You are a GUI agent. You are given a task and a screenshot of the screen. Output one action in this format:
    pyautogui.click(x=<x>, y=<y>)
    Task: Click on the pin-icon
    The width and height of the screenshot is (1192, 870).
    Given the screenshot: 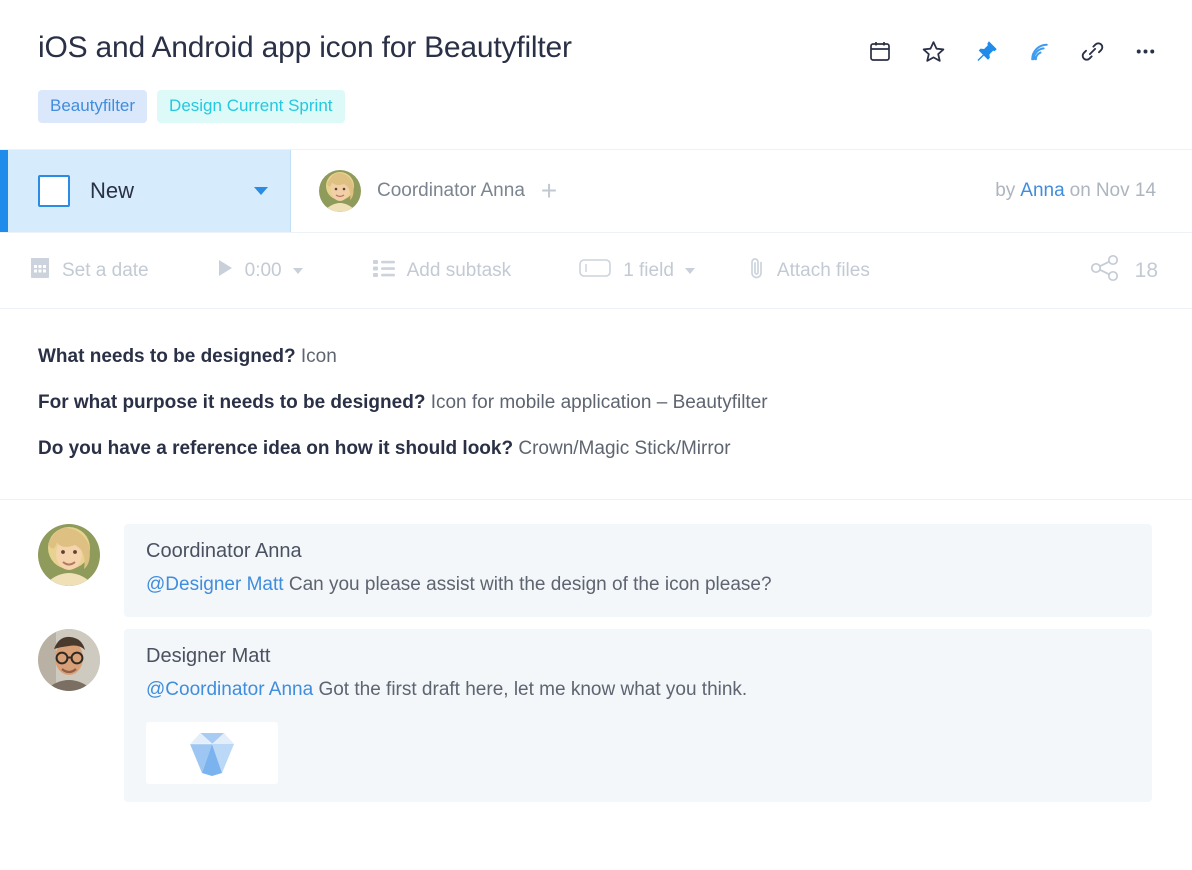 What is the action you would take?
    pyautogui.click(x=986, y=51)
    